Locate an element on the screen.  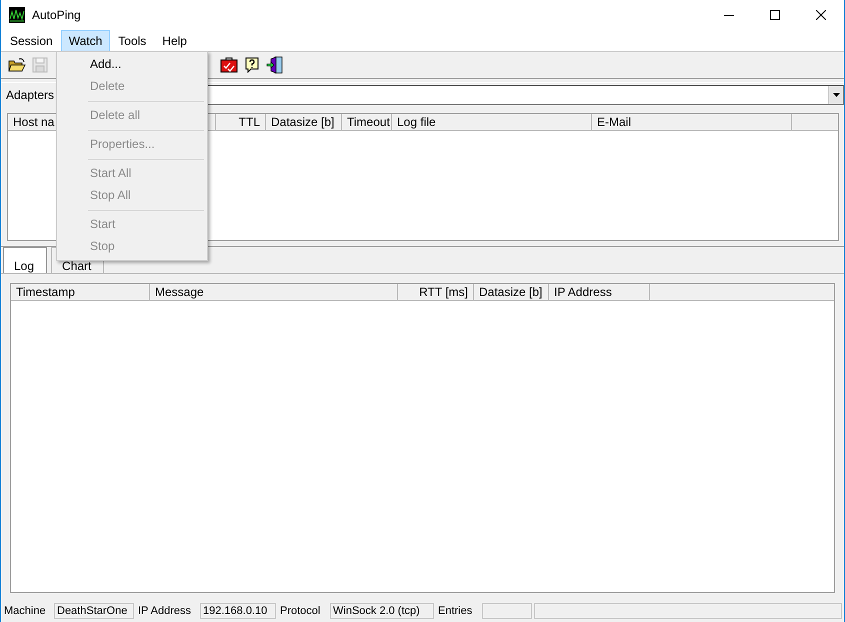
help-icon is located at coordinates (252, 65).